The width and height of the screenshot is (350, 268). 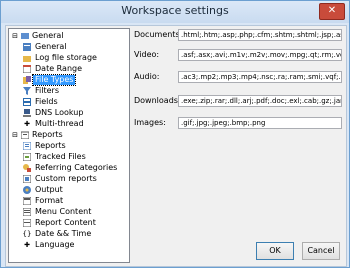 What do you see at coordinates (27, 201) in the screenshot?
I see `format-icon` at bounding box center [27, 201].